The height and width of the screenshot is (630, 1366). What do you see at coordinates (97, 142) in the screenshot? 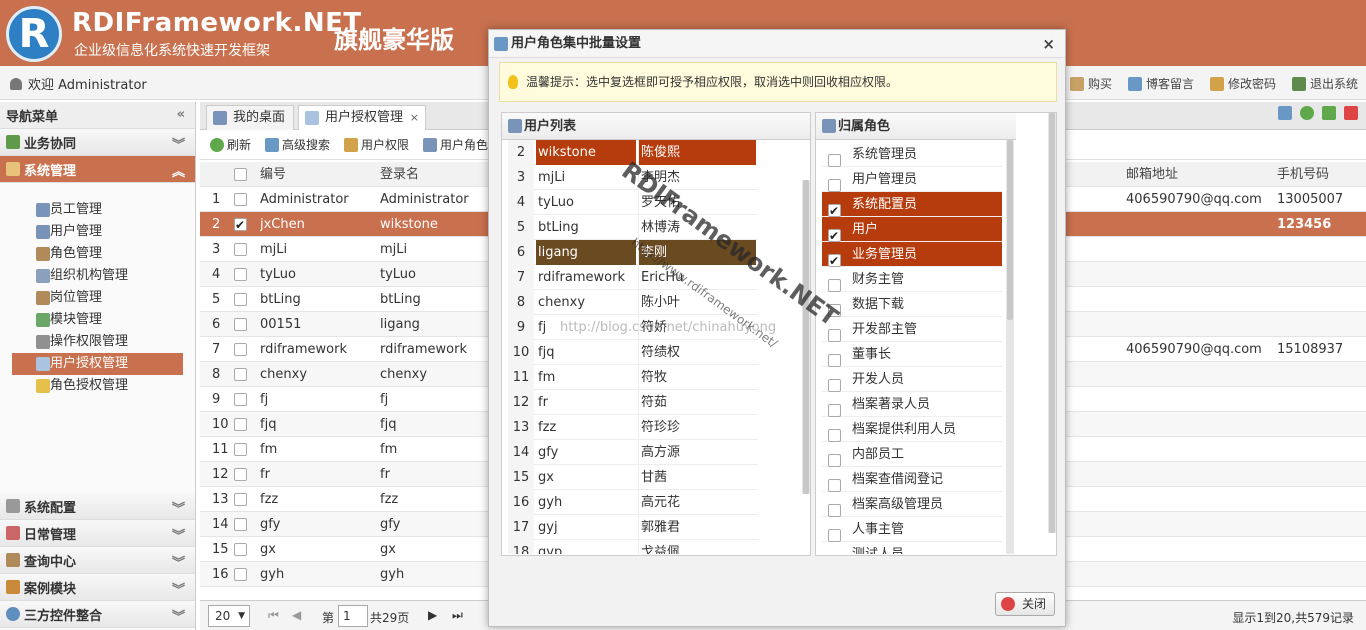
I see `sidebar-section-business: 业务协同 ︾` at bounding box center [97, 142].